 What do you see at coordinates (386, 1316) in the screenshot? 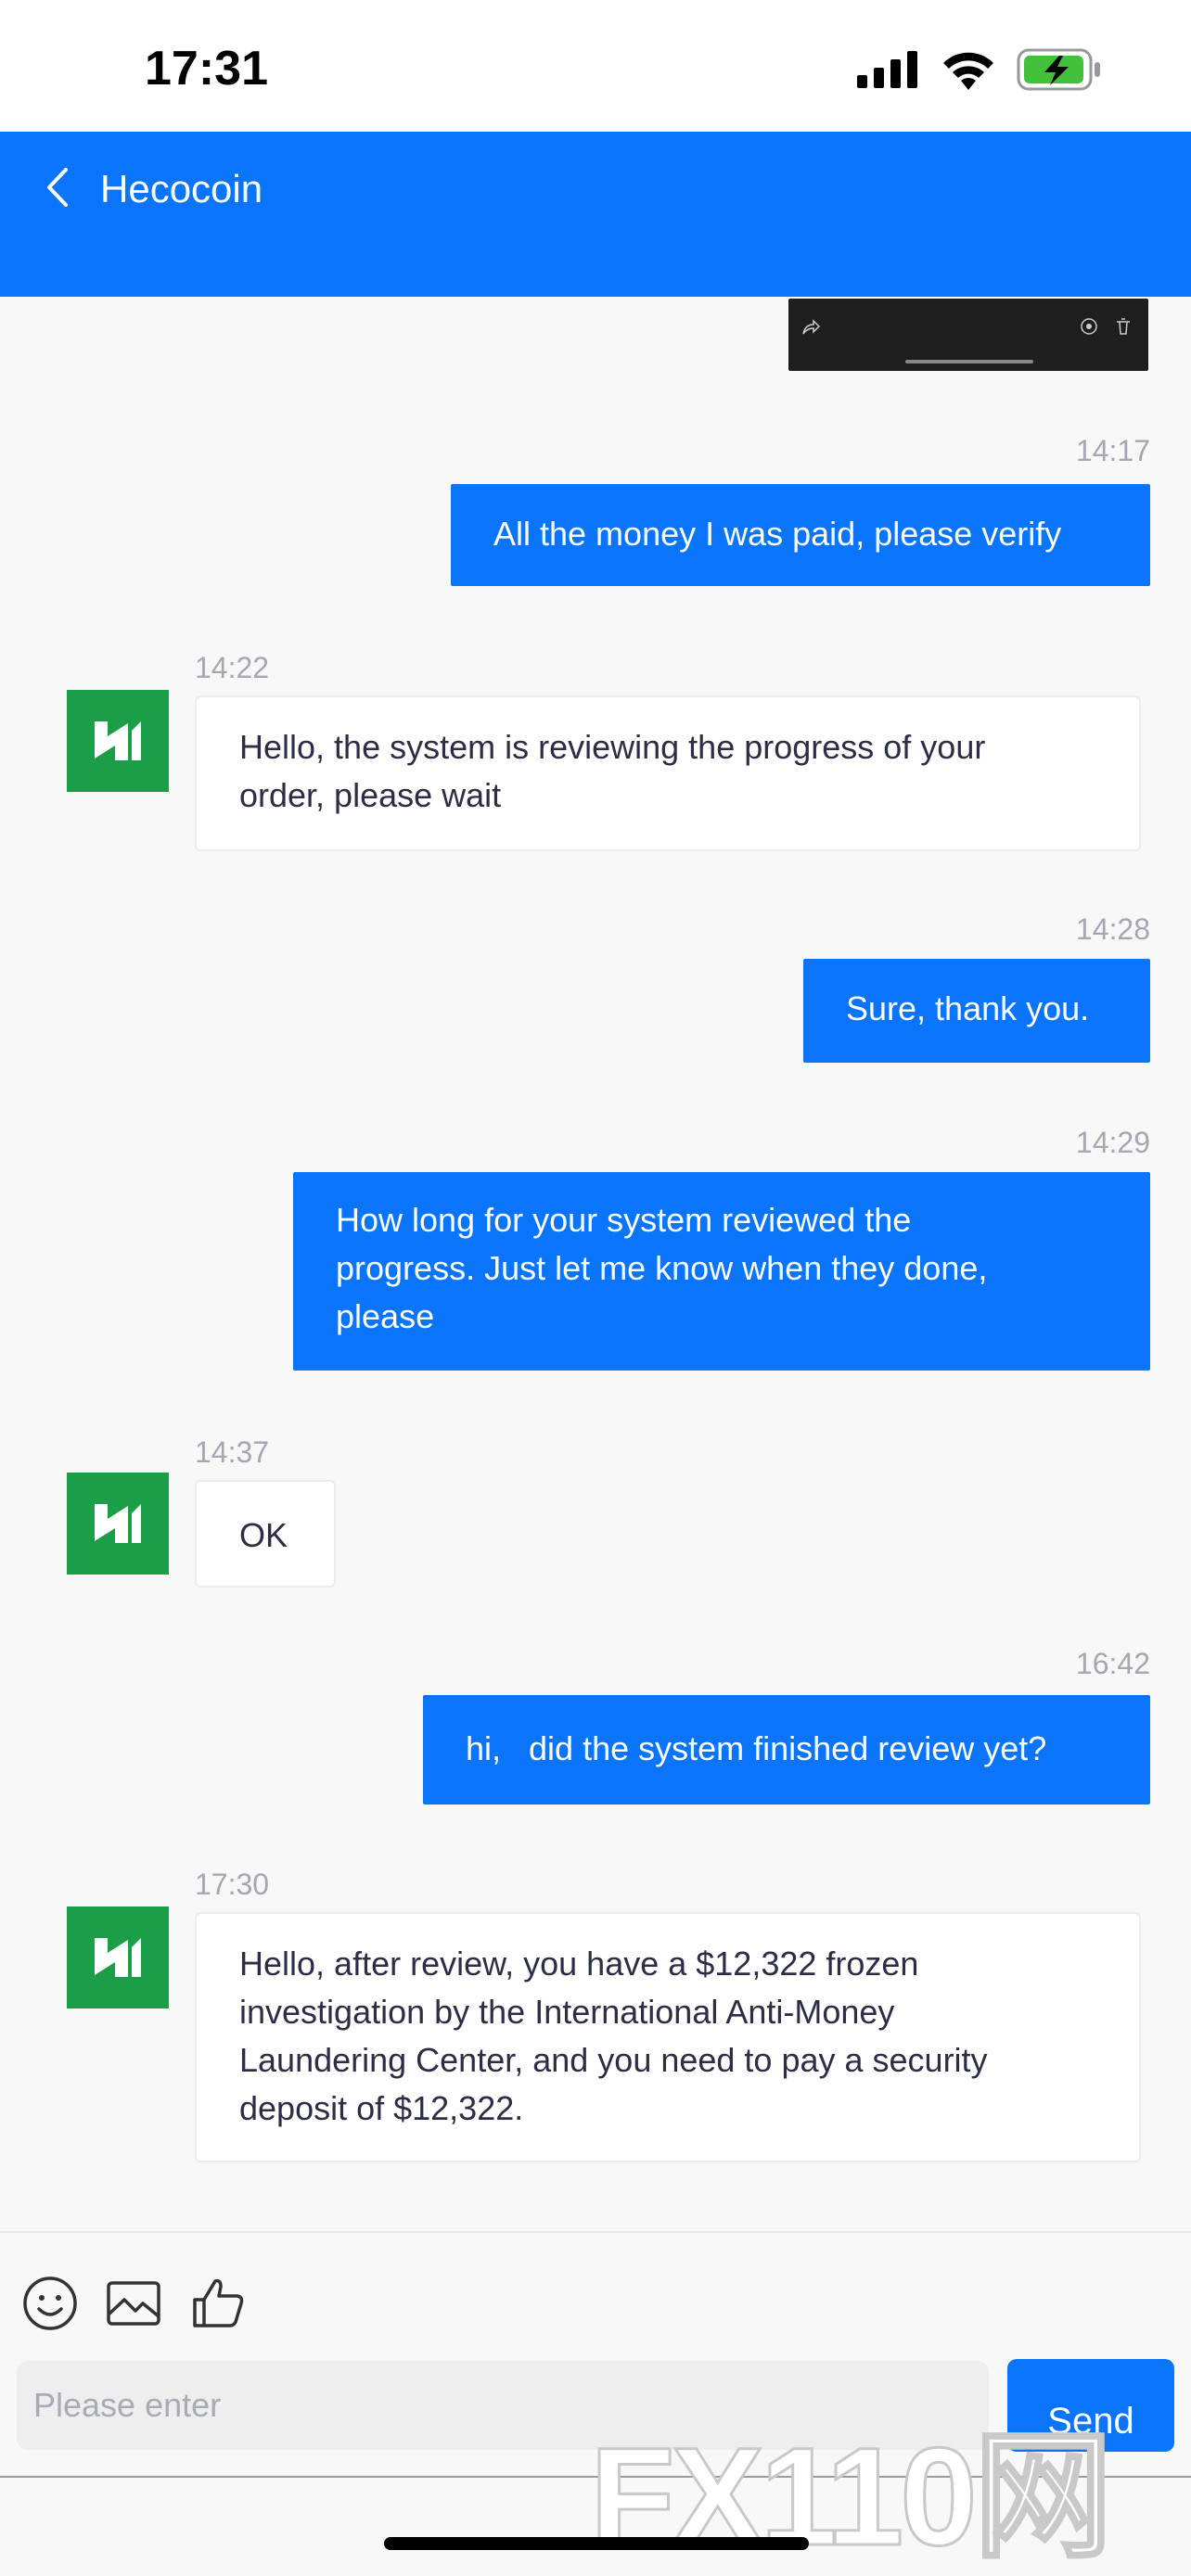
I see `message-text: please` at bounding box center [386, 1316].